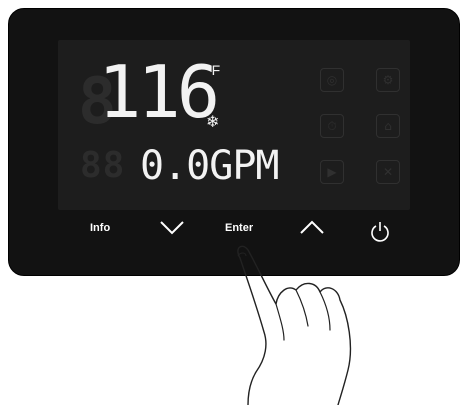 This screenshot has height=409, width=468. I want to click on snowflake-icon: ❄, so click(213, 122).